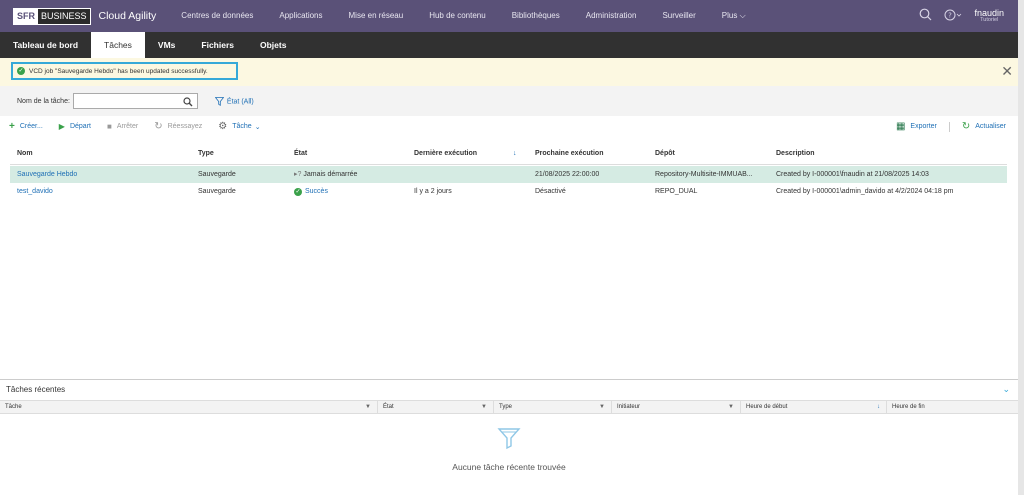 This screenshot has height=495, width=1024. What do you see at coordinates (512, 101) in the screenshot?
I see `filter-bar: Nom de la tâche: État (All)` at bounding box center [512, 101].